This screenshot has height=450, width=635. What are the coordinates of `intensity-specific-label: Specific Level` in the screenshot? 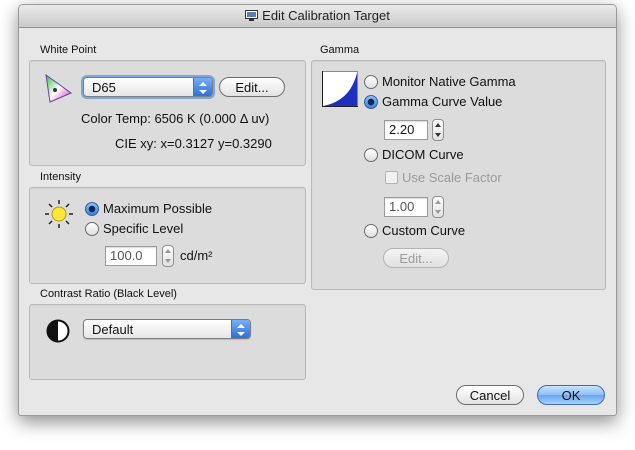 It's located at (143, 228).